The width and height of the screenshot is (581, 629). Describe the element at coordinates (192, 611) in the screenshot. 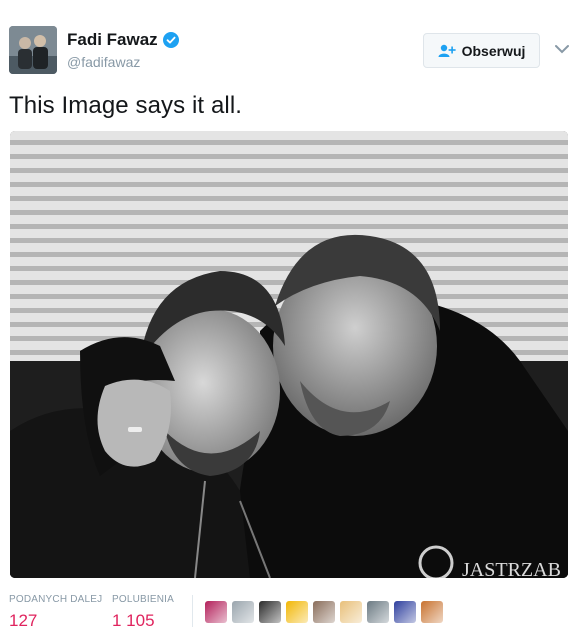

I see `stats-divider` at that location.